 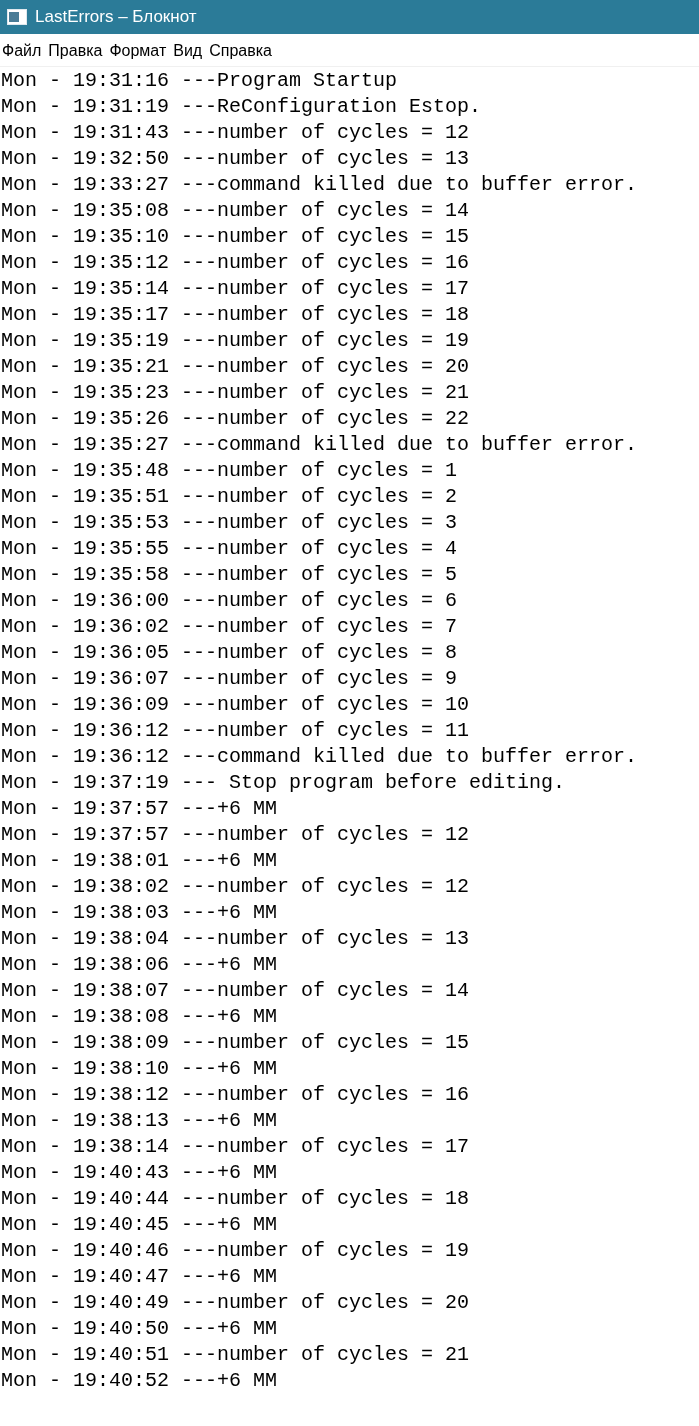 What do you see at coordinates (235, 289) in the screenshot?
I see `text-line: Mon - 19:35:14 ---number of cycles = 17` at bounding box center [235, 289].